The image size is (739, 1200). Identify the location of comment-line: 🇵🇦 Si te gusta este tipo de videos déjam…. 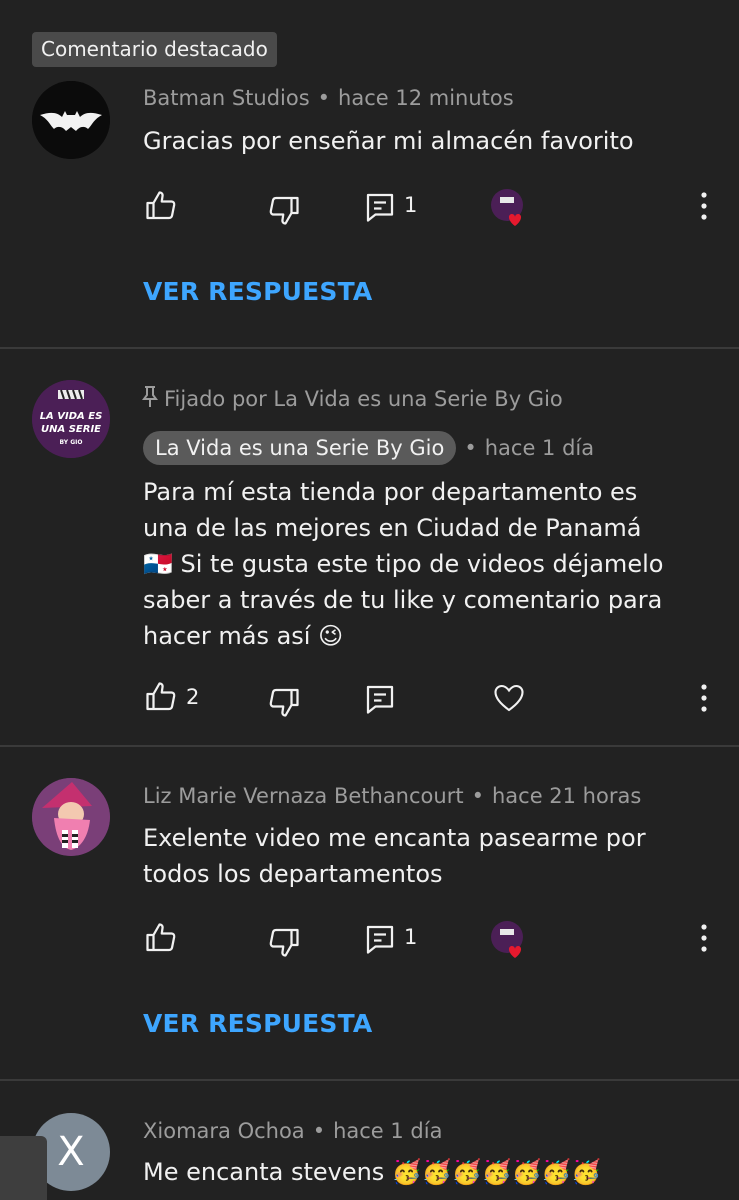
(403, 564).